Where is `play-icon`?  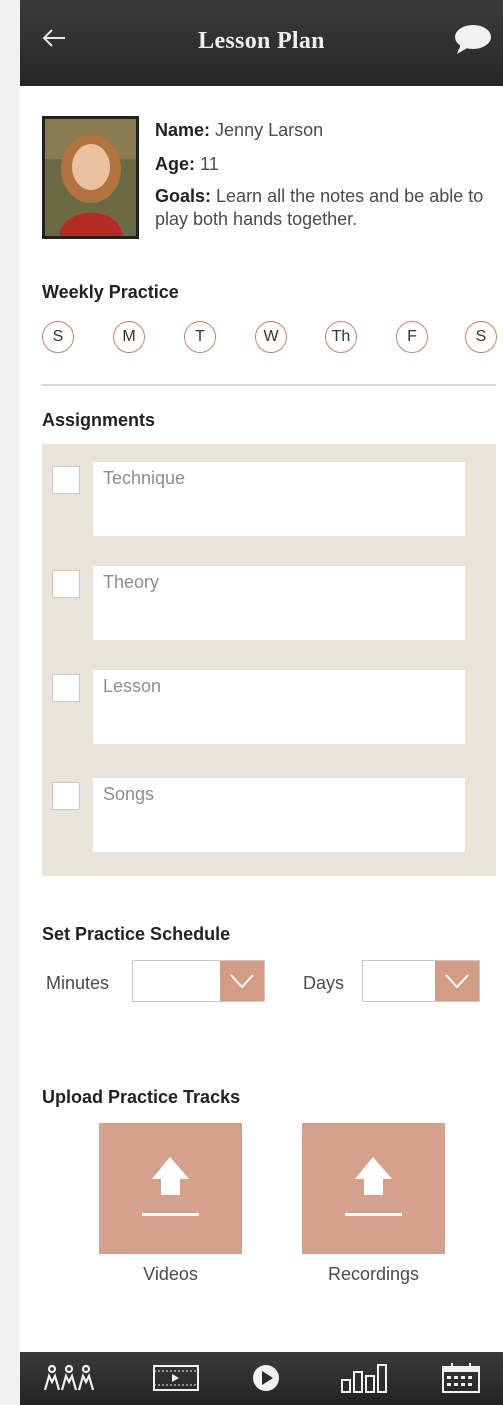
play-icon is located at coordinates (266, 1378).